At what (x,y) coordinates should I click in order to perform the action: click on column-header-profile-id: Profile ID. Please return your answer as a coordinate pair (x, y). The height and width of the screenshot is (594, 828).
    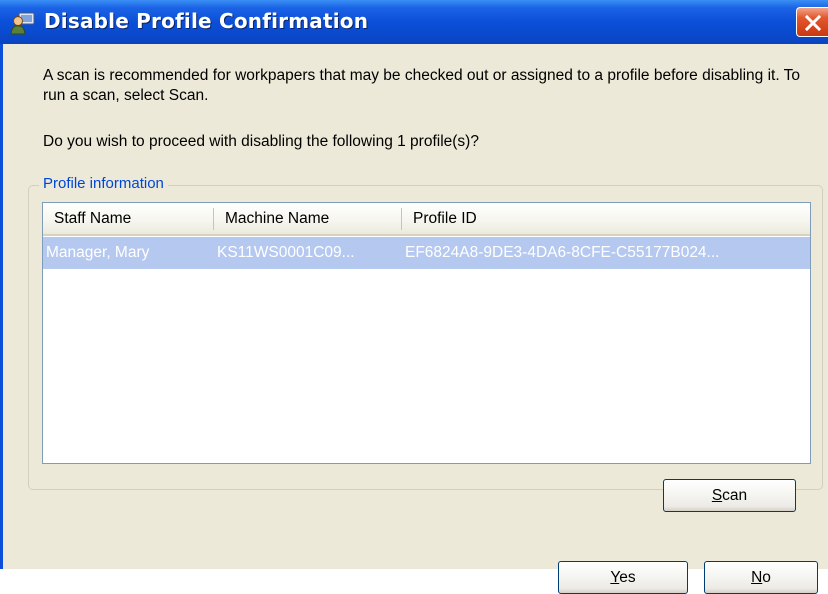
    Looking at the image, I should click on (606, 218).